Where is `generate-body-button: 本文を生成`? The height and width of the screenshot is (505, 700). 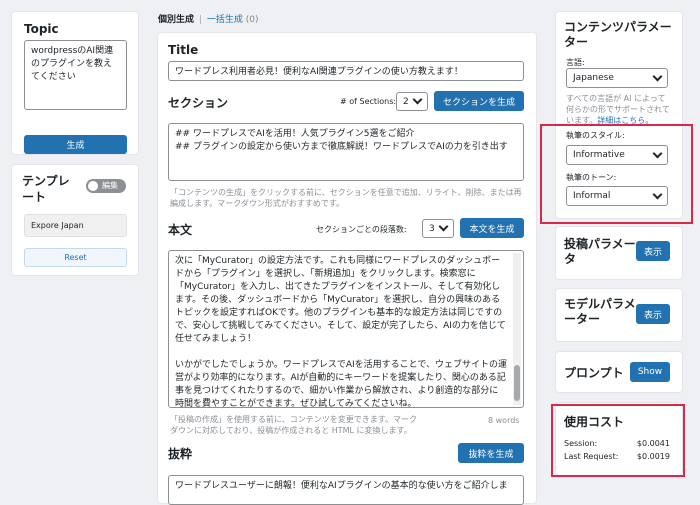
generate-body-button: 本文を生成 is located at coordinates (492, 228).